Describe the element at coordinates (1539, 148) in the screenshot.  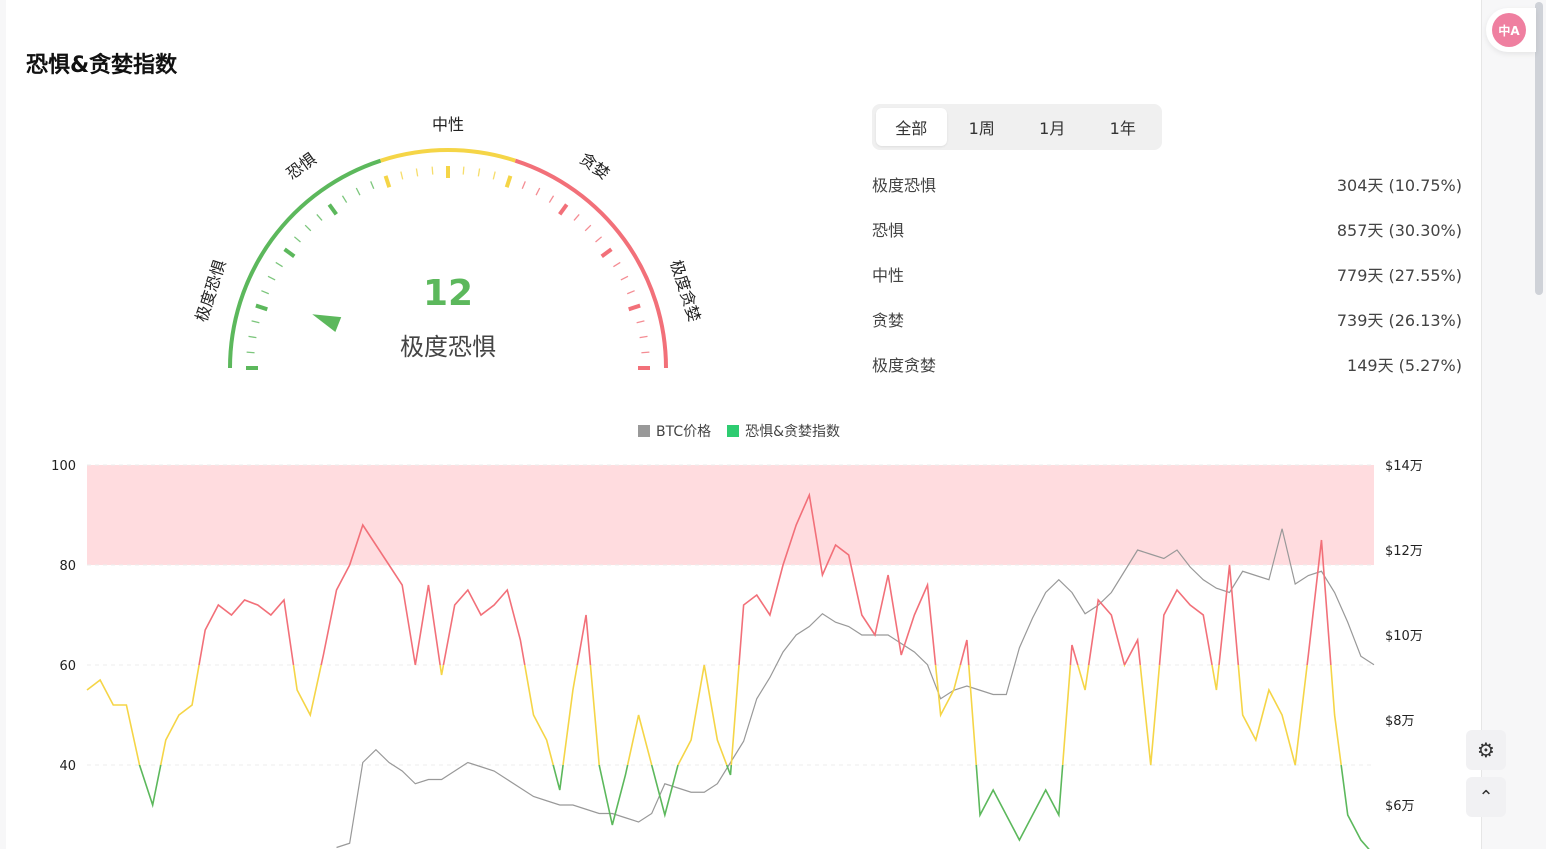
I see `scrollbar` at that location.